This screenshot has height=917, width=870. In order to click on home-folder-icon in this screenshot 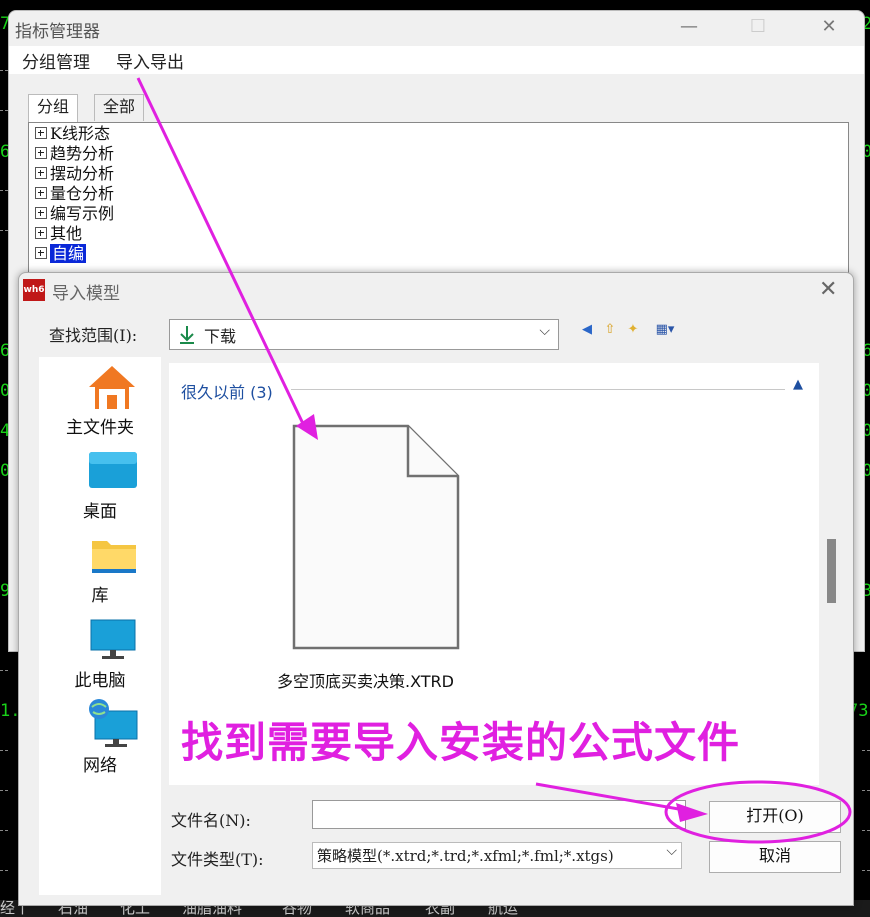, I will do `click(112, 387)`.